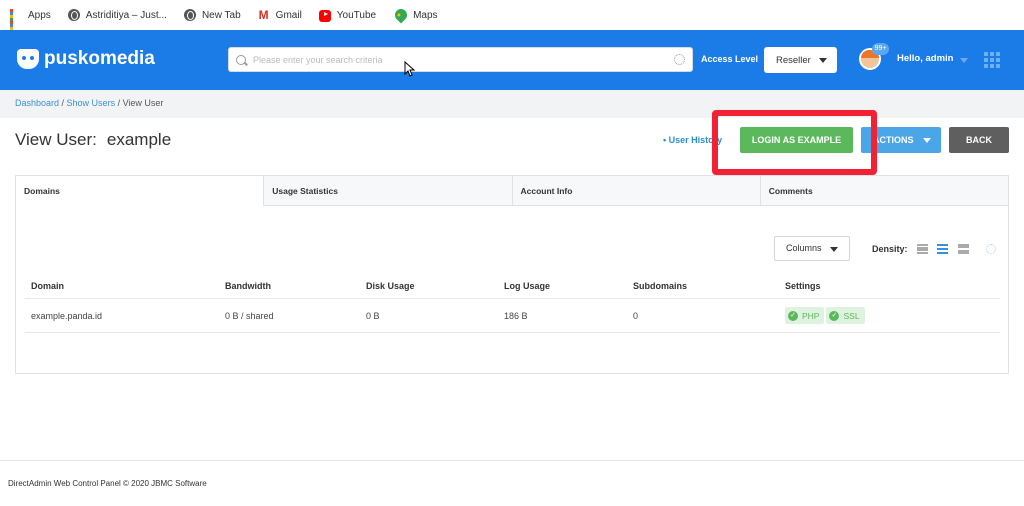 Image resolution: width=1024 pixels, height=506 pixels. What do you see at coordinates (942, 249) in the screenshot?
I see `density-normal-icon` at bounding box center [942, 249].